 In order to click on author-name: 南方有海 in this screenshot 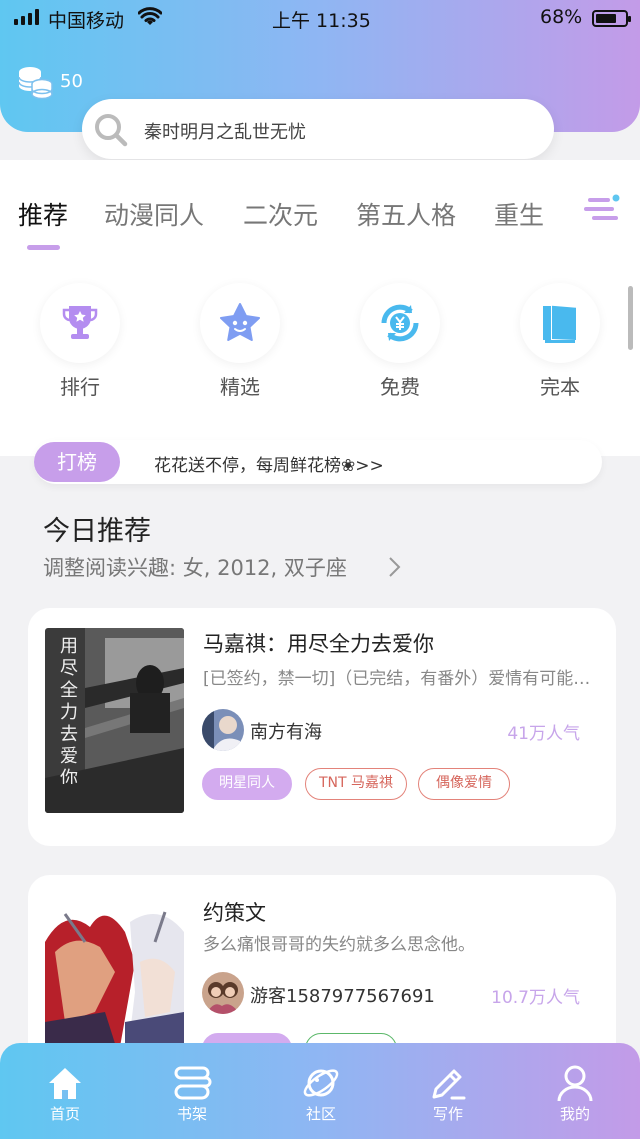, I will do `click(286, 731)`.